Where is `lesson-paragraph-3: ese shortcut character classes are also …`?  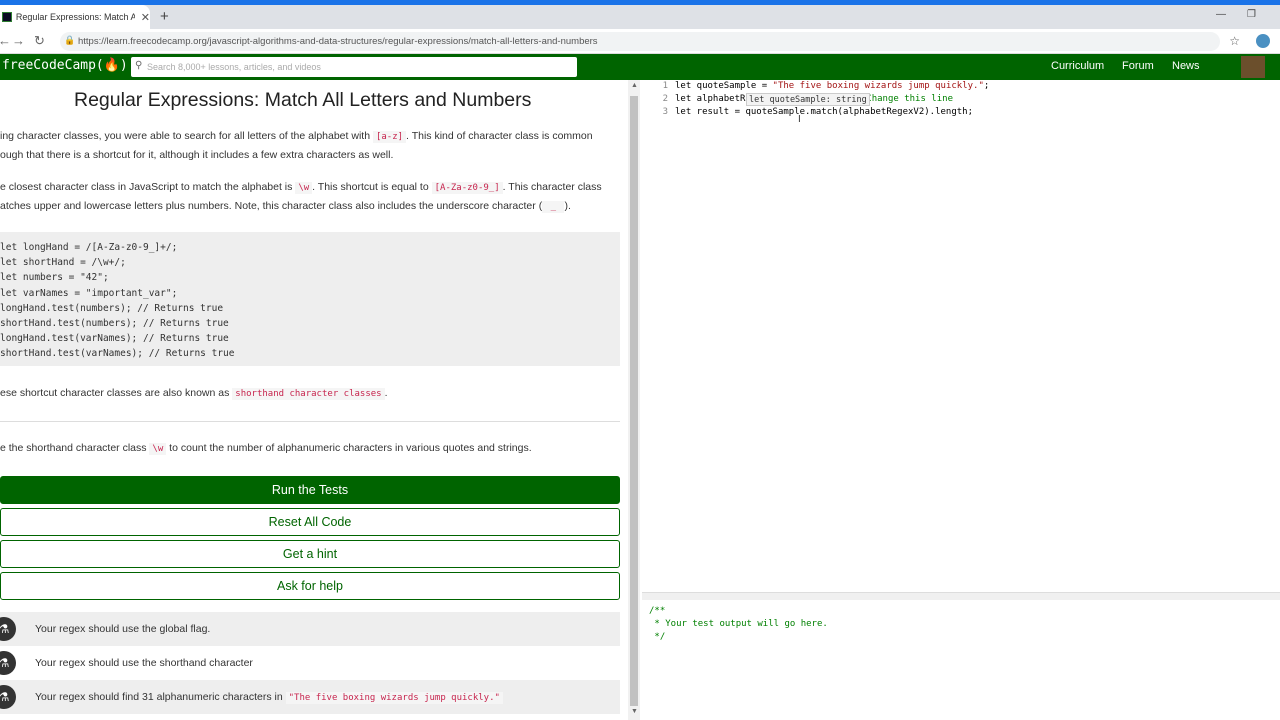
lesson-paragraph-3: ese shortcut character classes are also … is located at coordinates (194, 393).